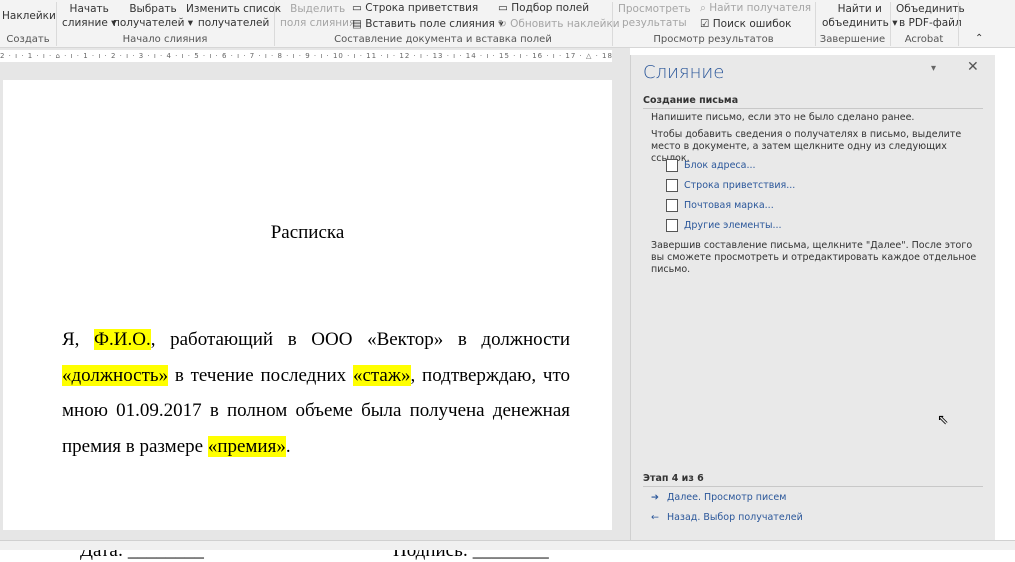 The image size is (1015, 562). Describe the element at coordinates (29, 16) in the screenshot. I see `labels-button: Наклейки` at that location.